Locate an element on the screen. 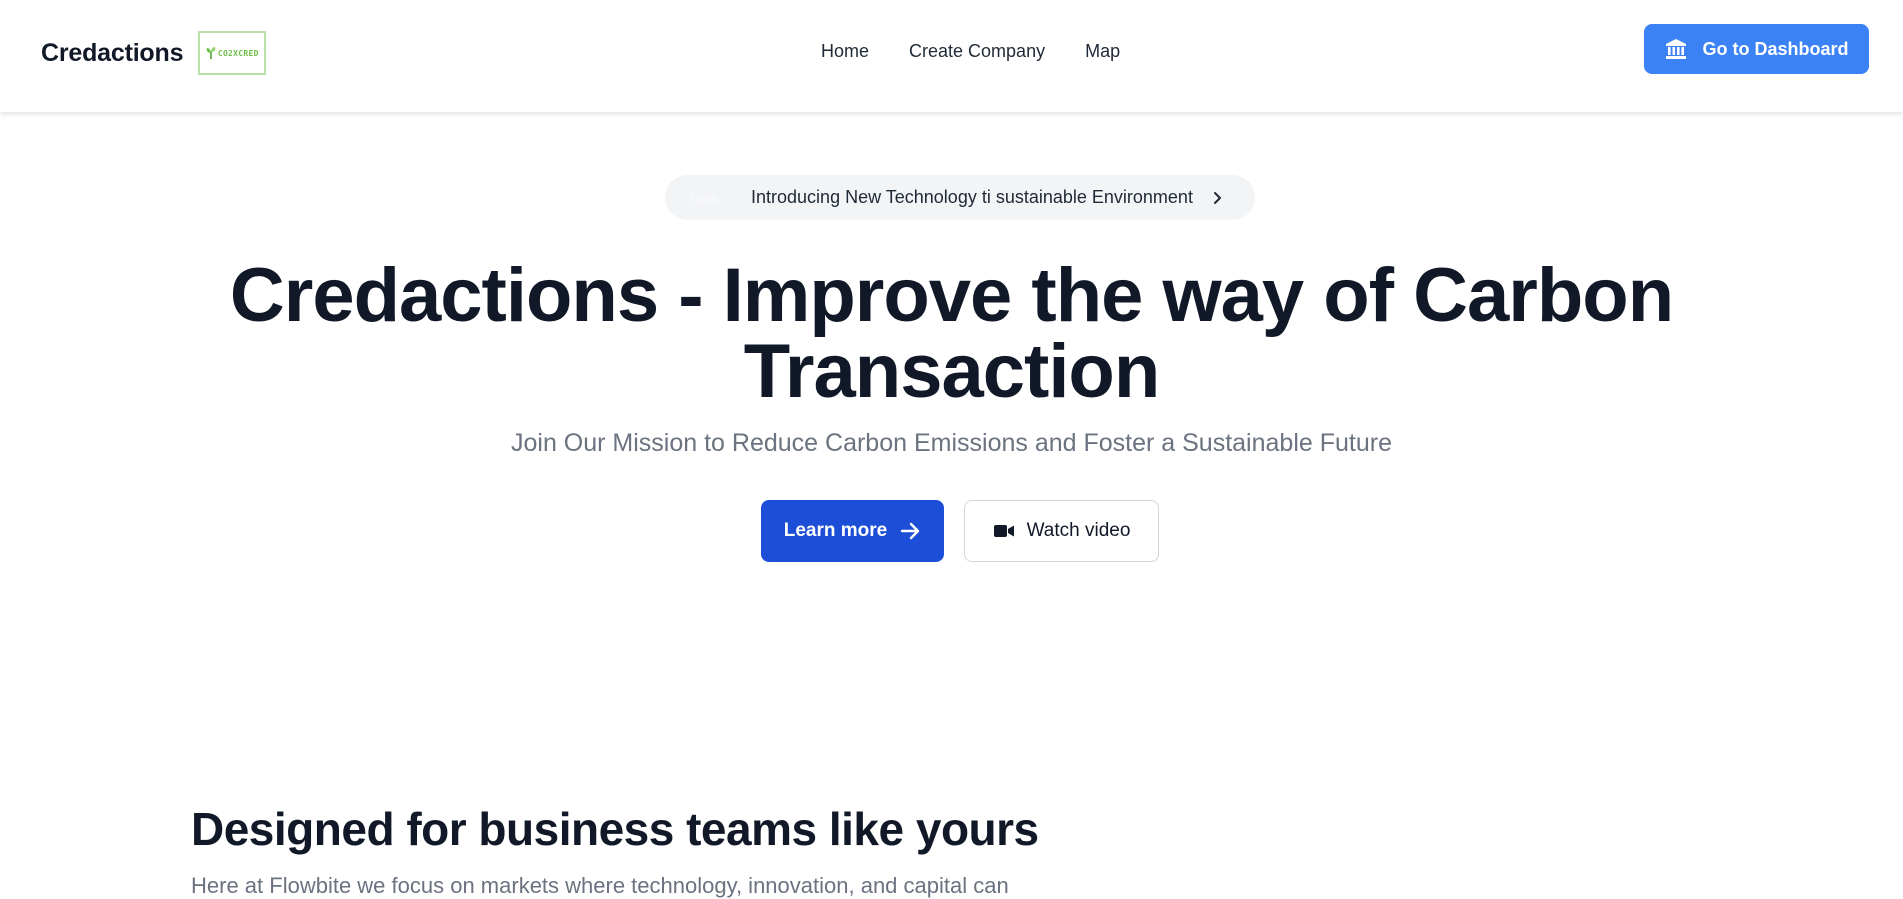 The width and height of the screenshot is (1903, 899). brand-name: Credactions is located at coordinates (112, 52).